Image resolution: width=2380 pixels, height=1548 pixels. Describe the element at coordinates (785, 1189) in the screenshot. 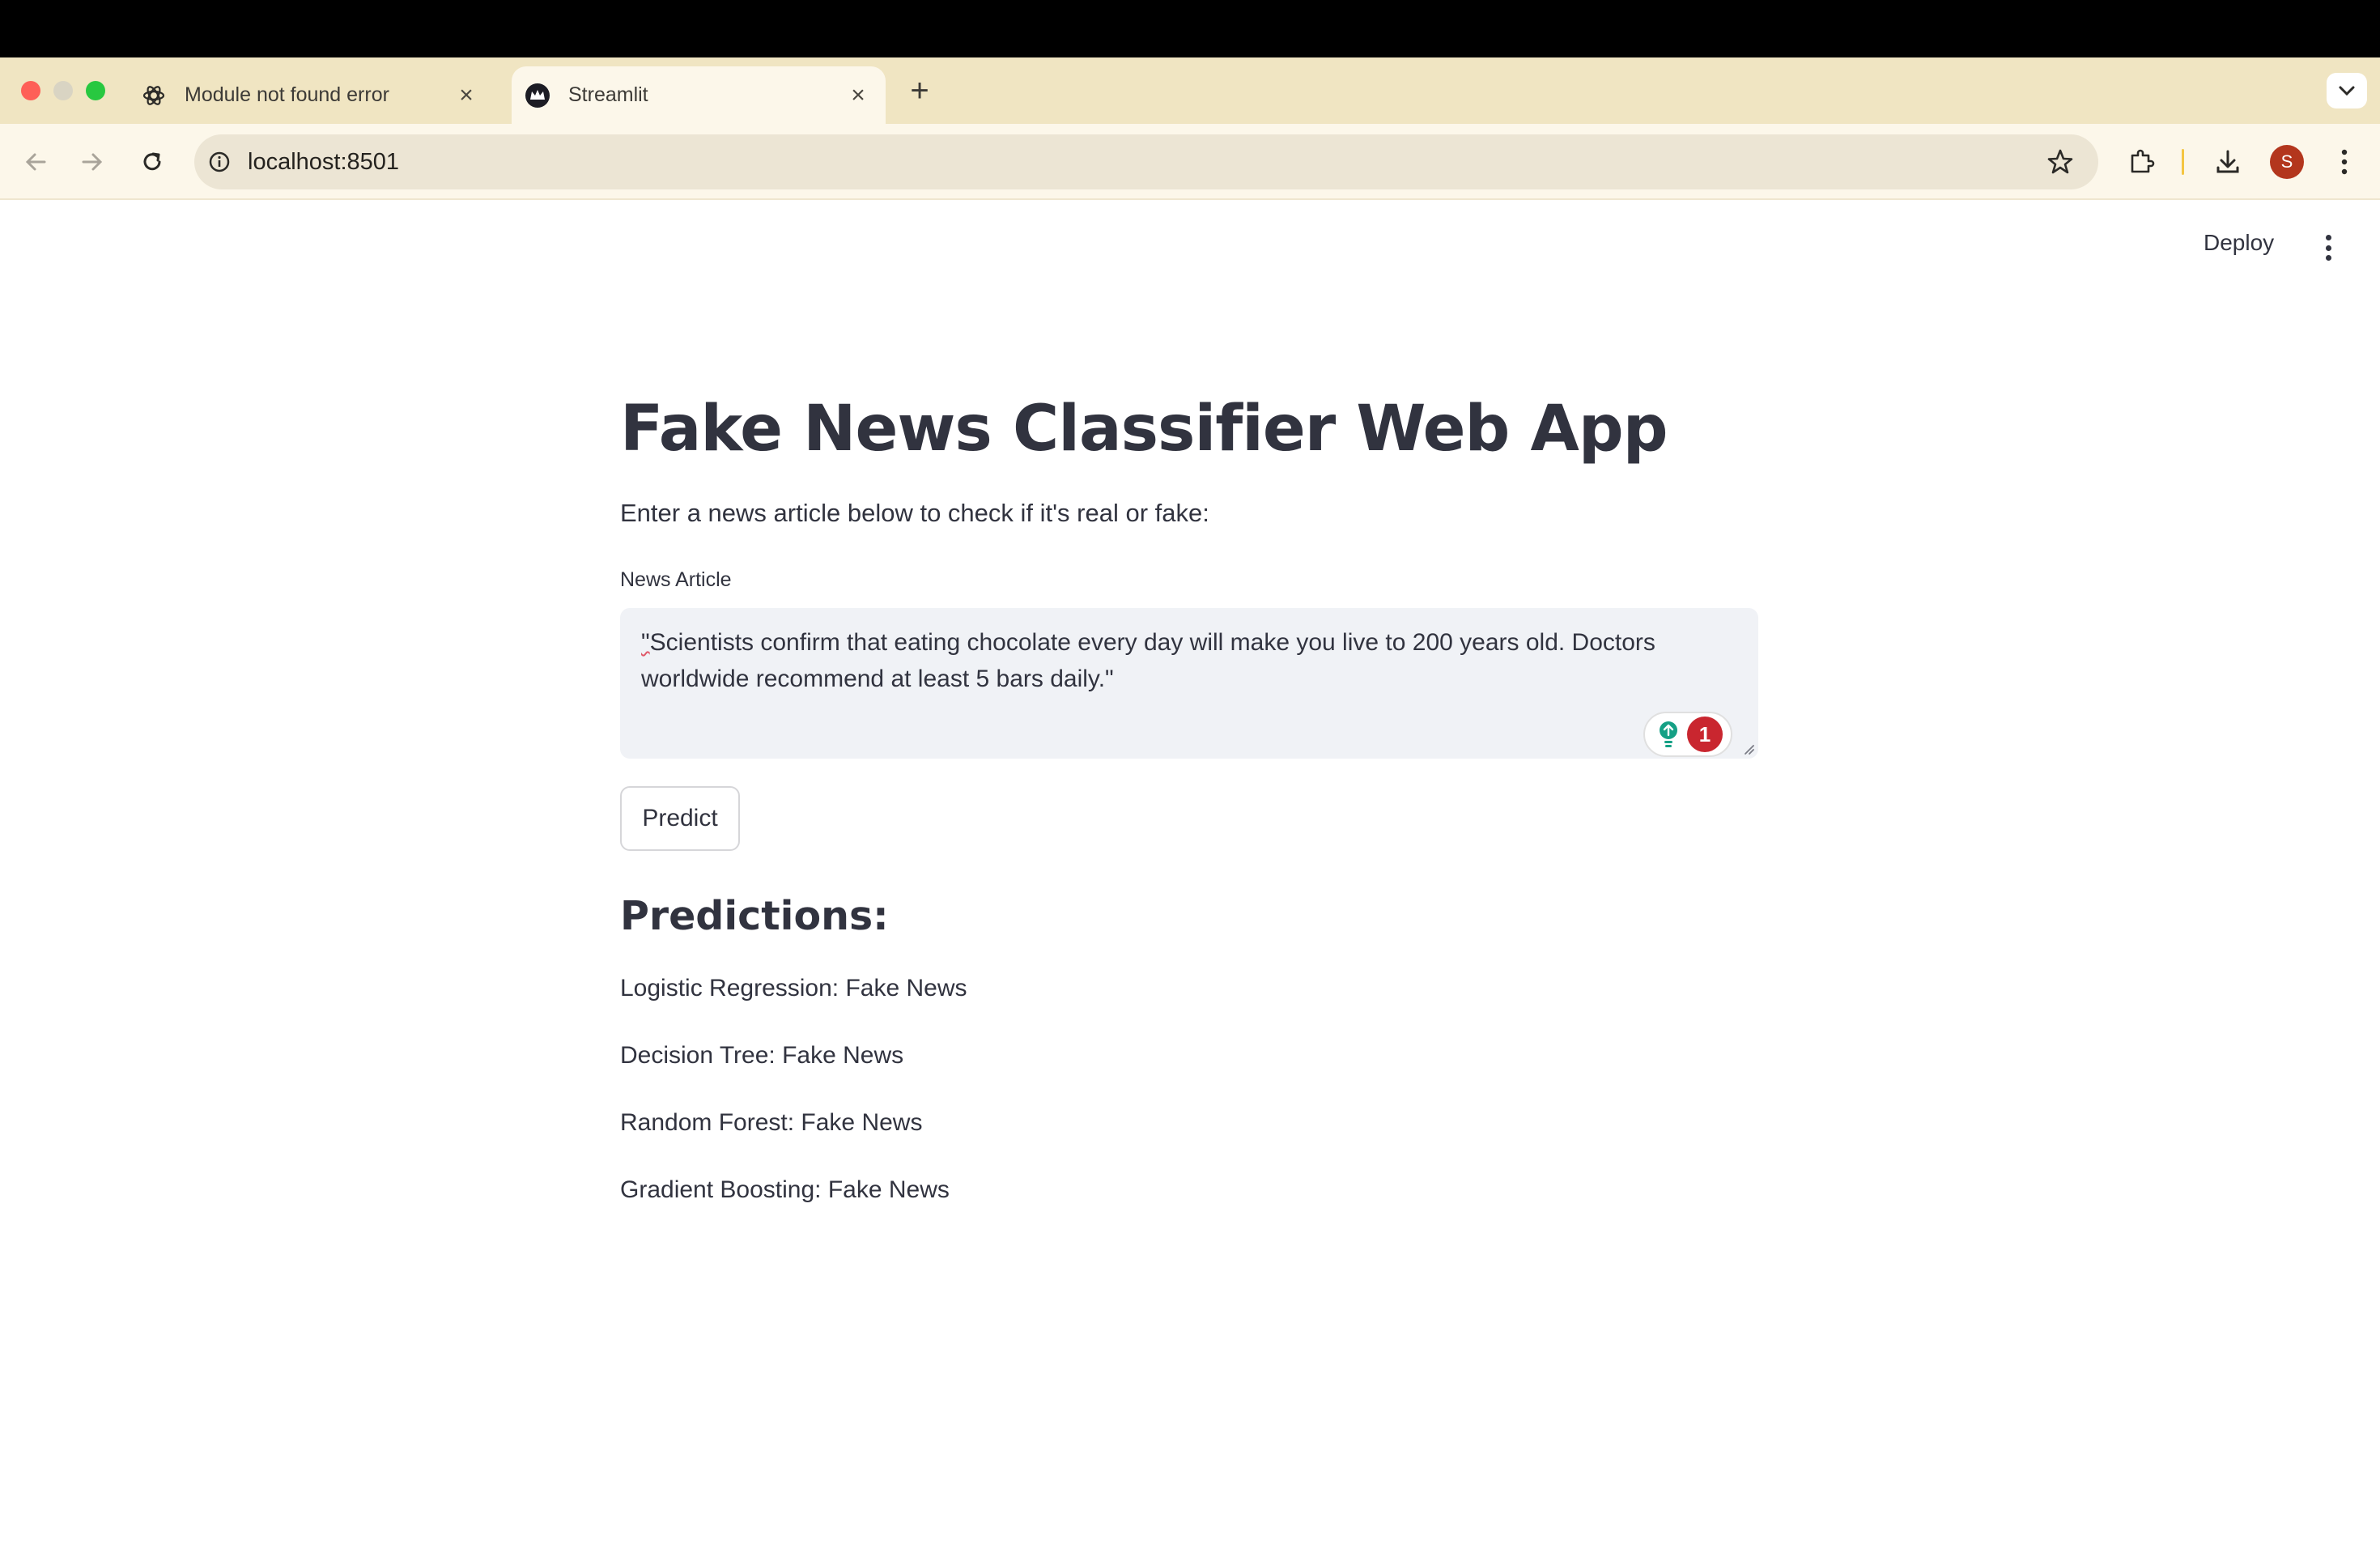

I see `prediction-item: Gradient Boosting: Fake News` at that location.